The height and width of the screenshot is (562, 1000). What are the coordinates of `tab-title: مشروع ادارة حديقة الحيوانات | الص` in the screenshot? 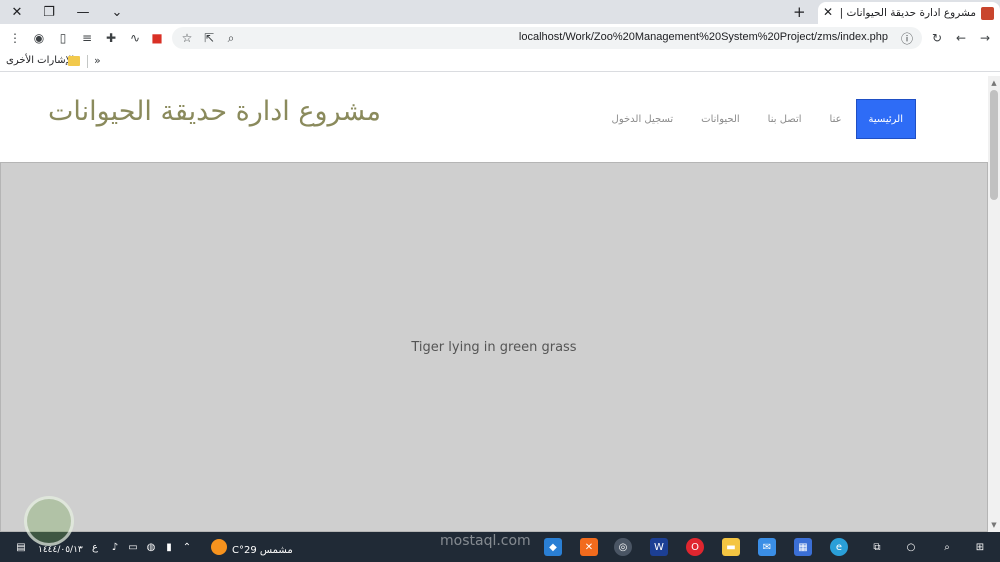 It's located at (906, 13).